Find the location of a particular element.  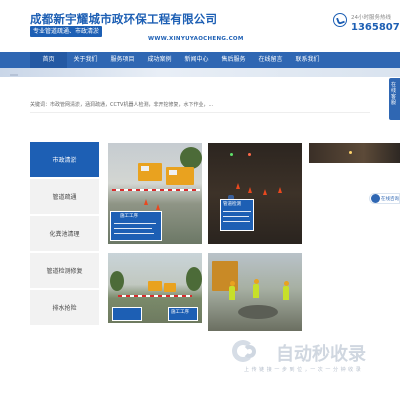

case-photo-road: 施工工序 is located at coordinates (155, 288).